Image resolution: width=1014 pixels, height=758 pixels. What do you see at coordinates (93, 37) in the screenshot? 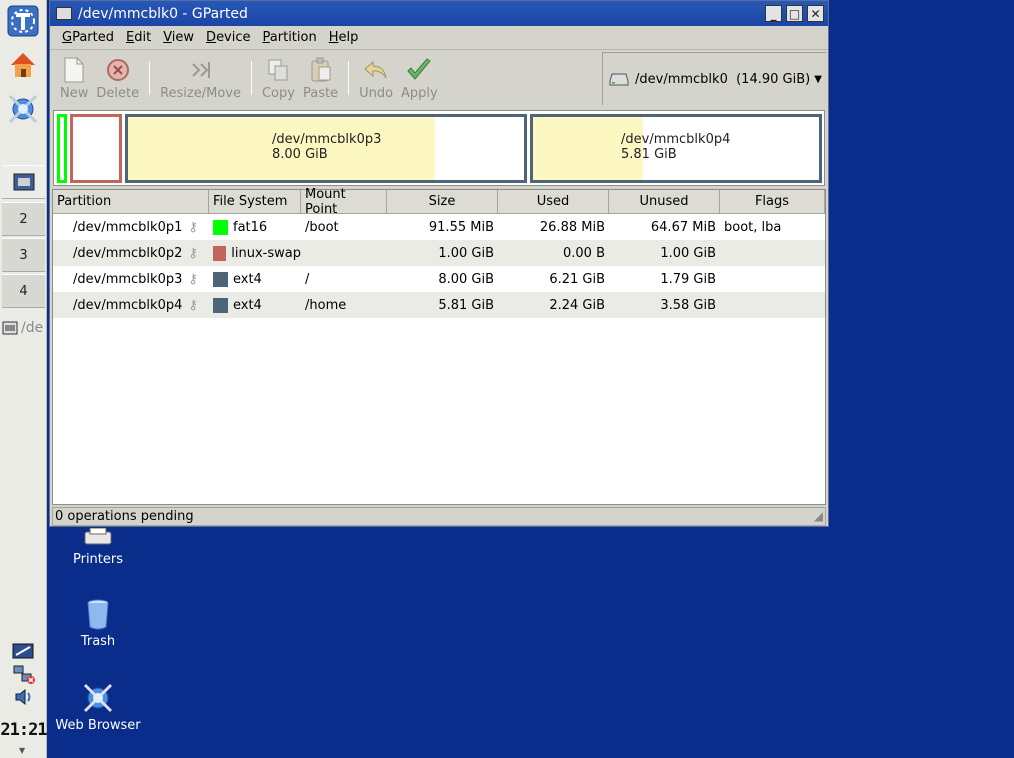
I see `menu-label: Parted` at bounding box center [93, 37].